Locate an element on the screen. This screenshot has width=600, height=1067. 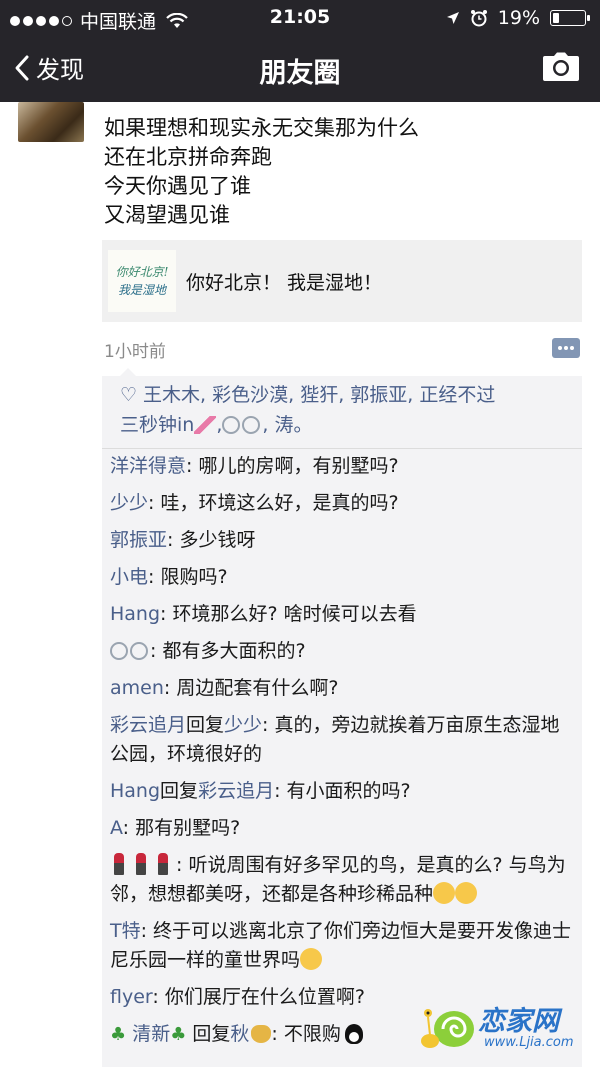
comment-text: : 哪儿的房啊，有别墅吗? is located at coordinates (292, 466).